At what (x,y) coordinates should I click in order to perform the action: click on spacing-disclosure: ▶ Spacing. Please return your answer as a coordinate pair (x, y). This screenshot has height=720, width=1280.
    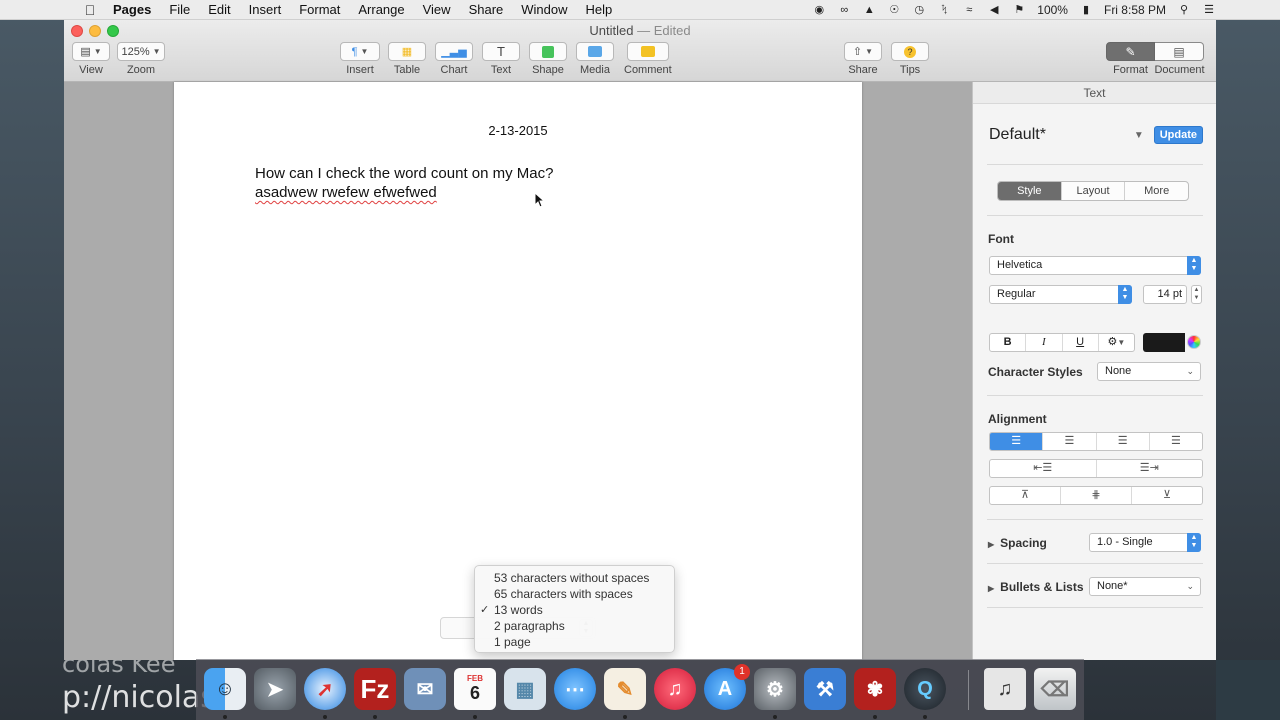
    Looking at the image, I should click on (1017, 543).